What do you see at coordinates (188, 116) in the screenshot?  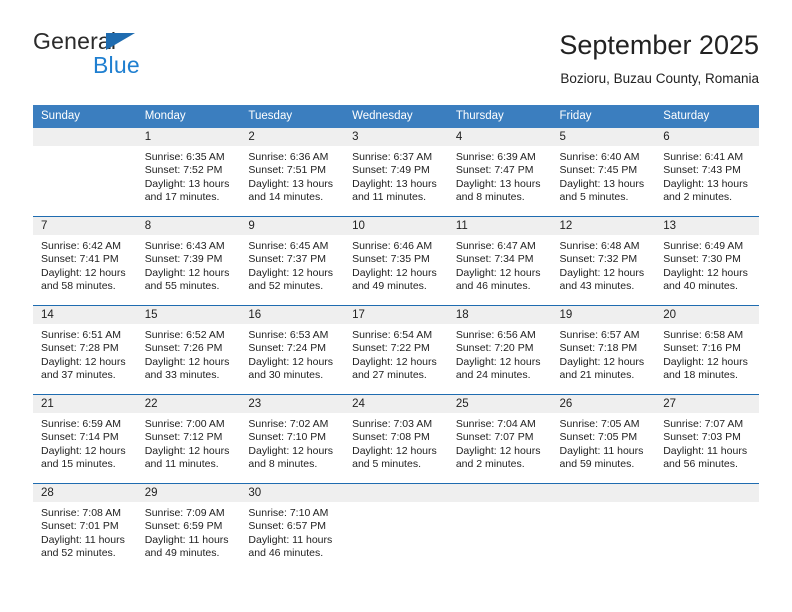 I see `weekday-header-monday: Monday` at bounding box center [188, 116].